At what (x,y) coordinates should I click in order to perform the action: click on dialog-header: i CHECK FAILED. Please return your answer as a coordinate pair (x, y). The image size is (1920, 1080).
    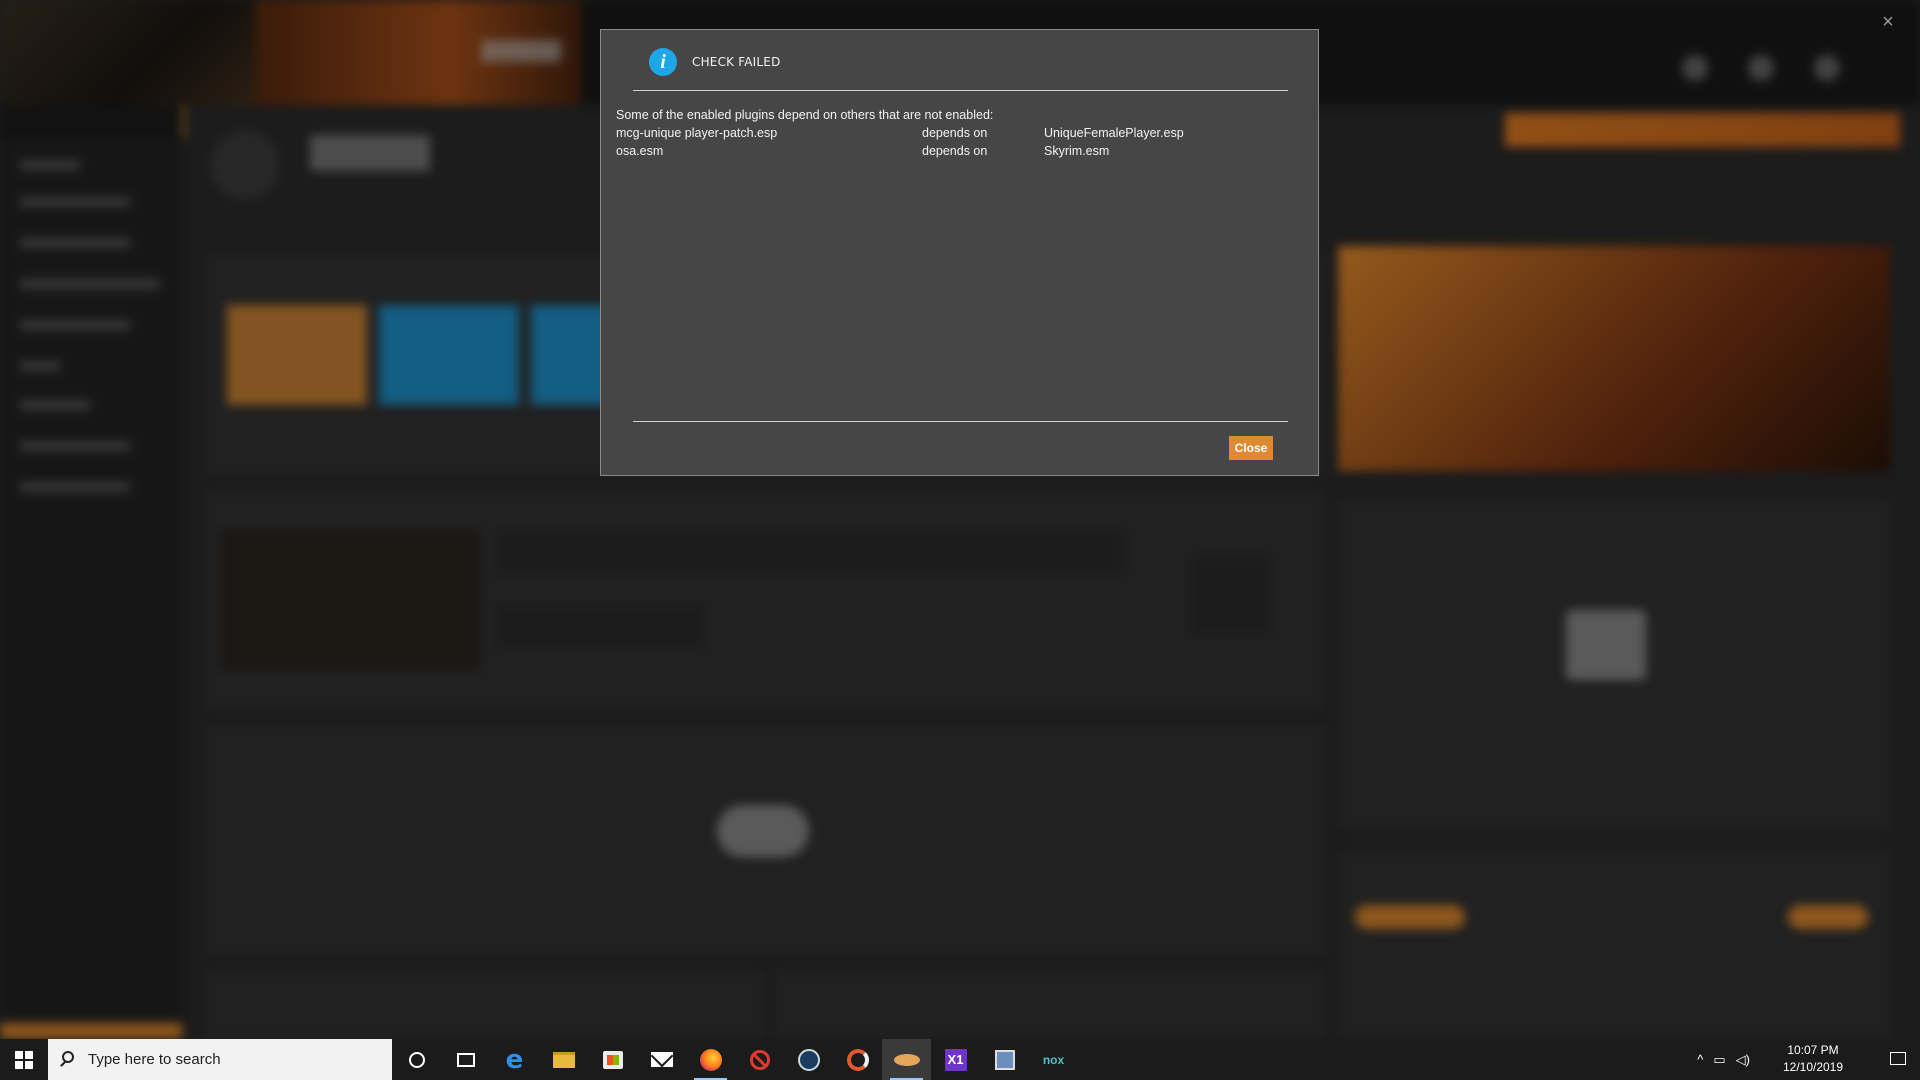
    Looking at the image, I should click on (960, 68).